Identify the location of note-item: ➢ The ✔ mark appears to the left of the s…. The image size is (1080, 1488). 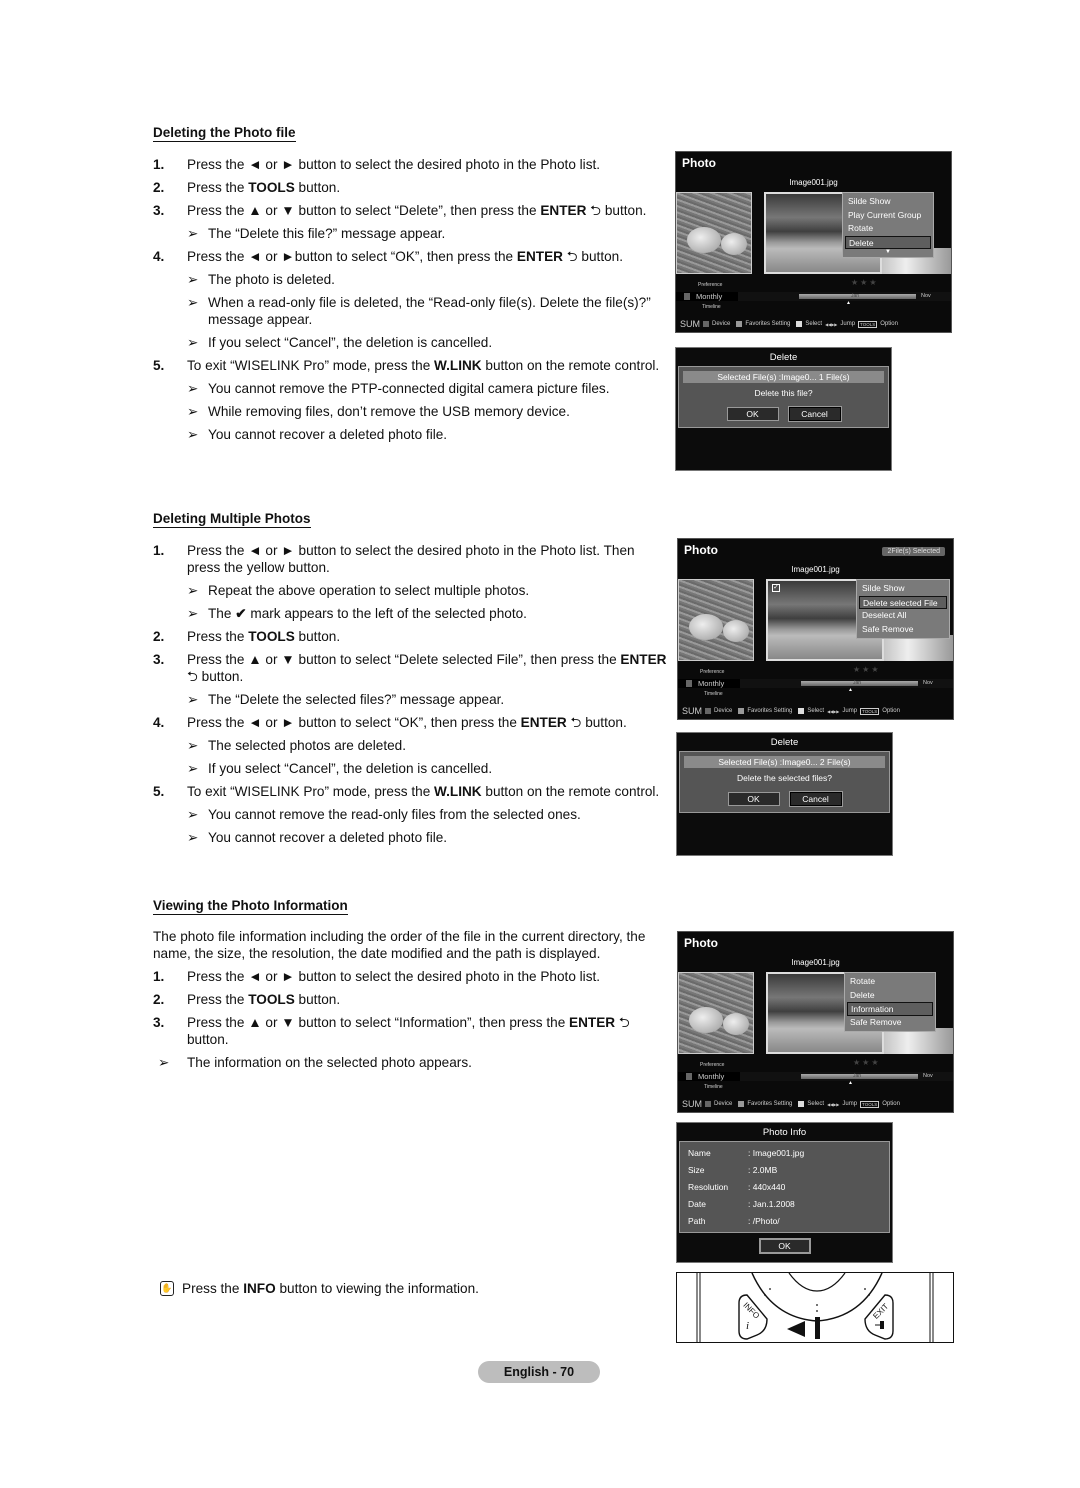
(410, 613).